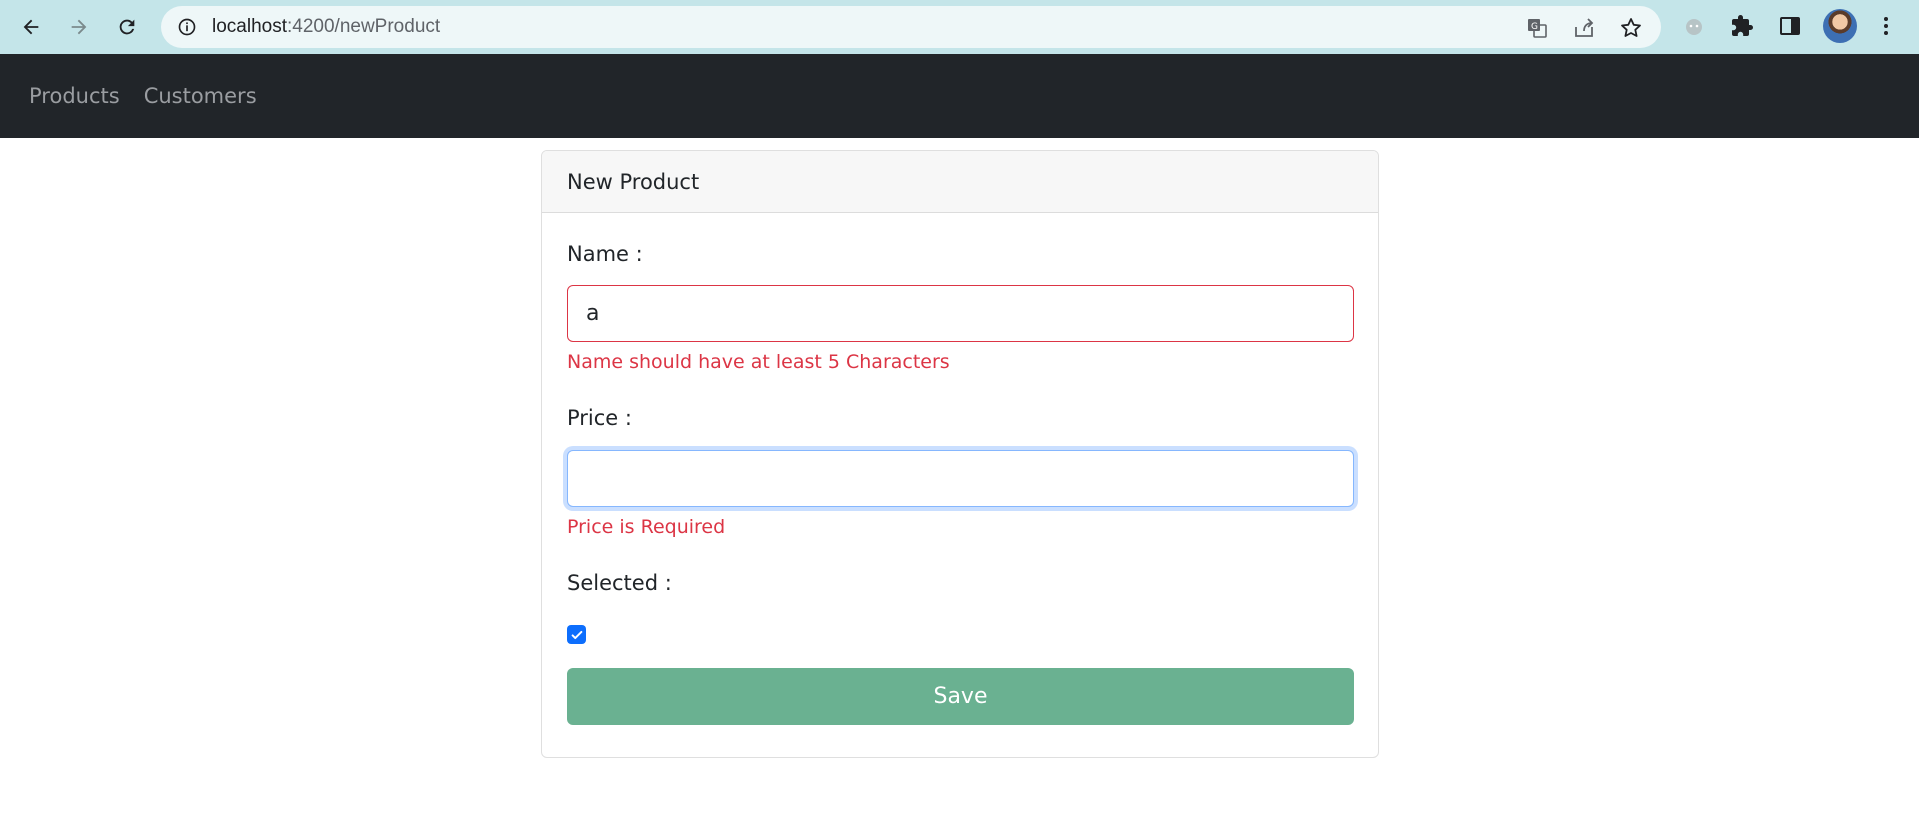 This screenshot has width=1919, height=813. Describe the element at coordinates (187, 27) in the screenshot. I see `info-icon` at that location.